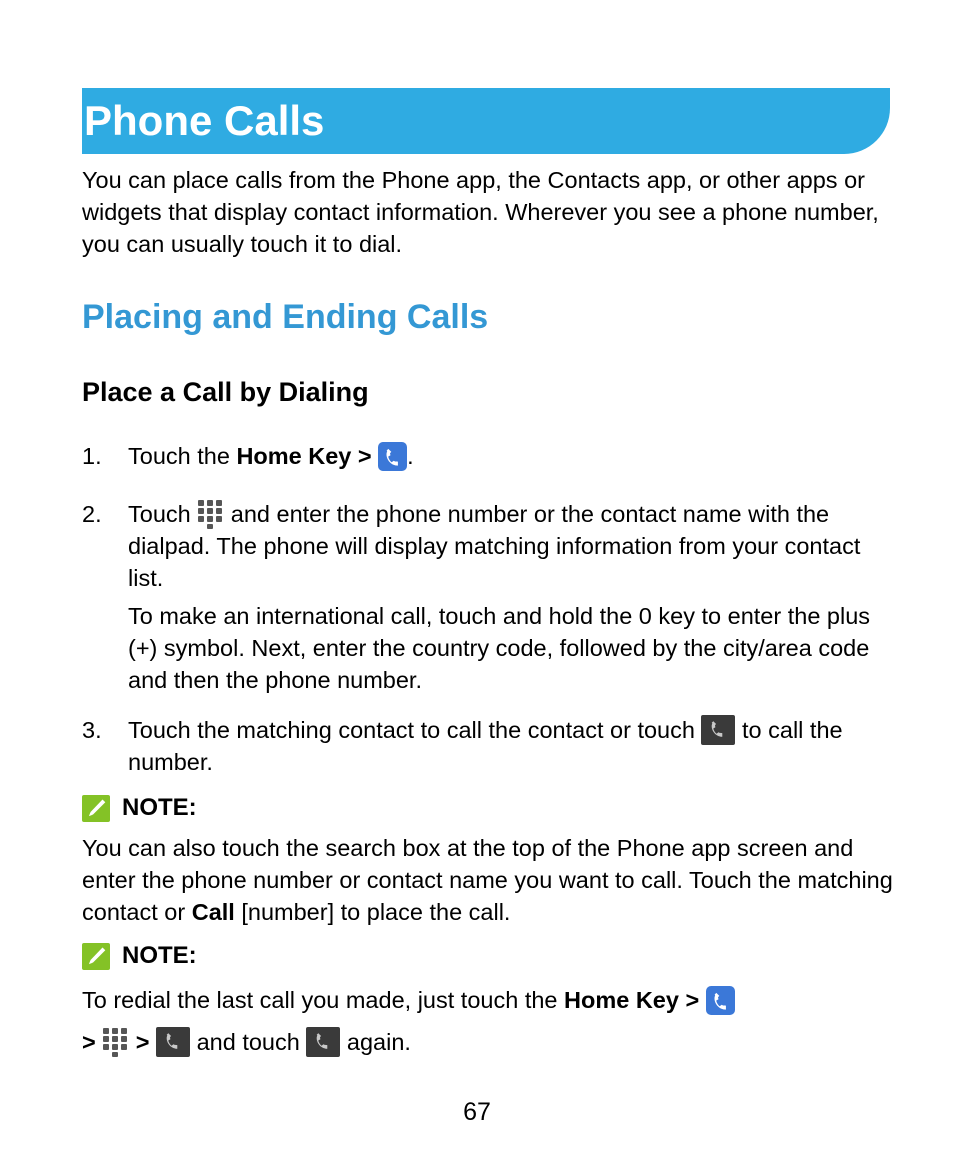 The width and height of the screenshot is (954, 1168). What do you see at coordinates (163, 514) in the screenshot?
I see `step2-text-before: Touch` at bounding box center [163, 514].